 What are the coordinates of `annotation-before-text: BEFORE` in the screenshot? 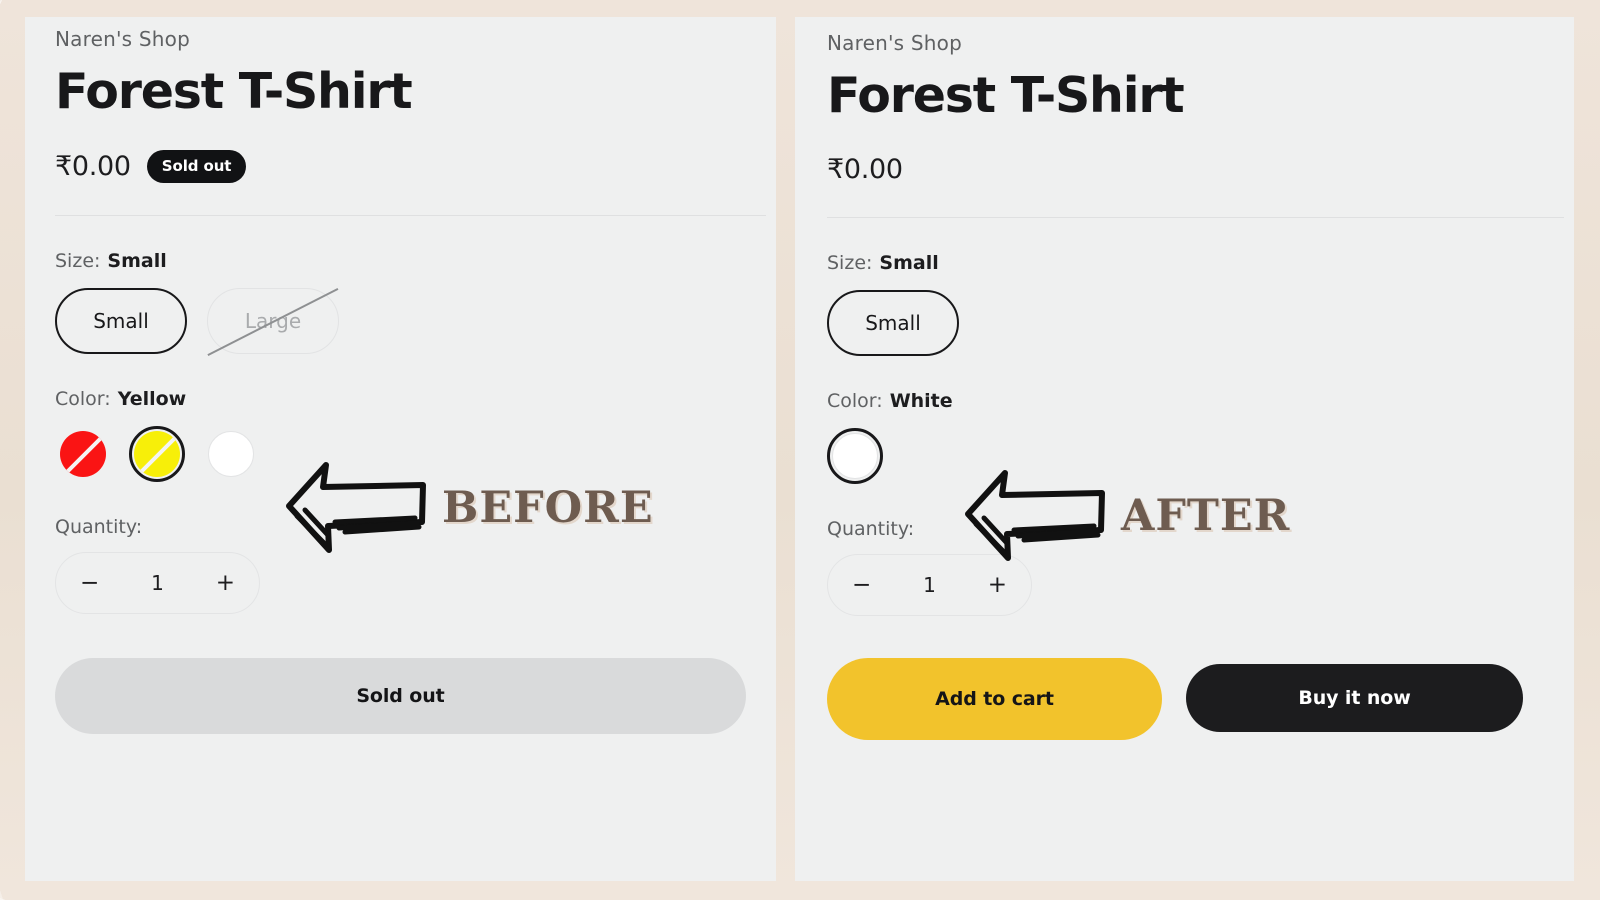 It's located at (548, 507).